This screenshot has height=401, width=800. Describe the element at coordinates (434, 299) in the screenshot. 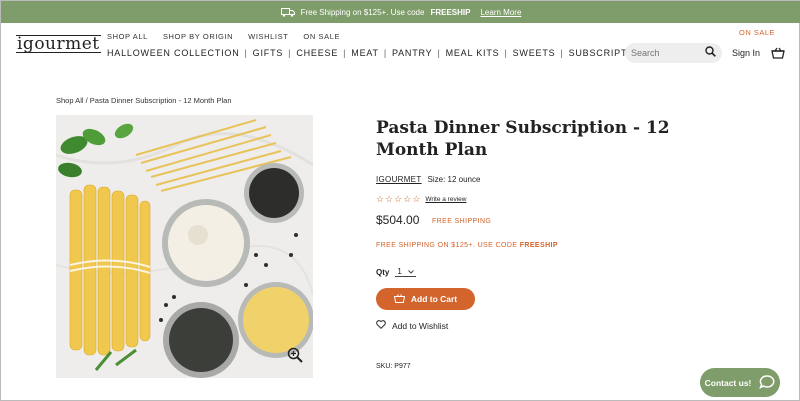

I see `add-to-cart-label: Add to Cart` at that location.